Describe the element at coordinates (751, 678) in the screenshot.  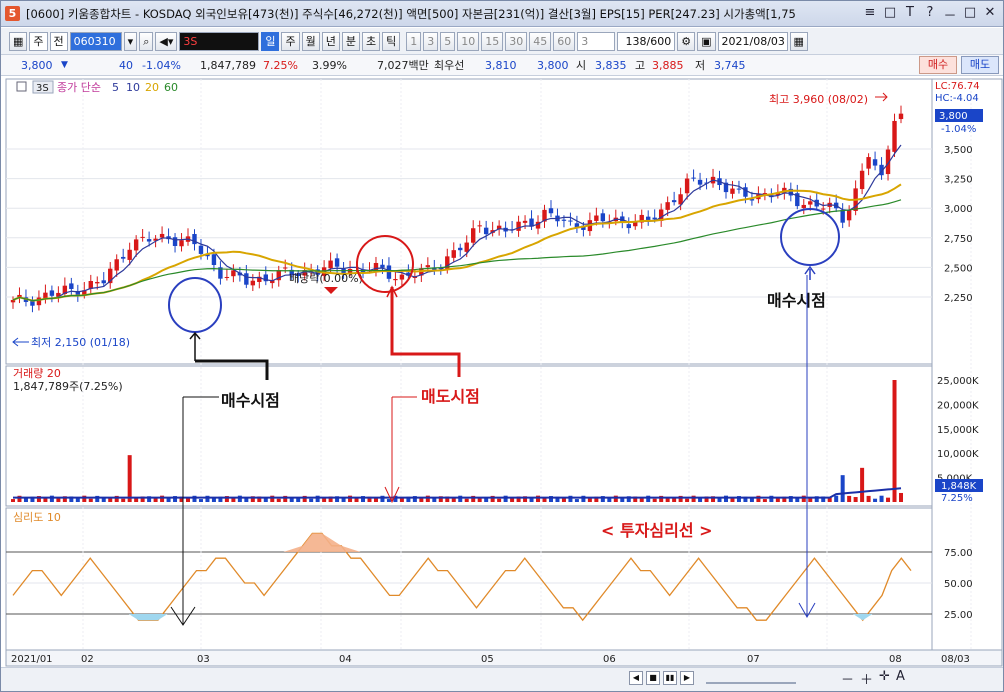
I see `zoom-slider` at that location.